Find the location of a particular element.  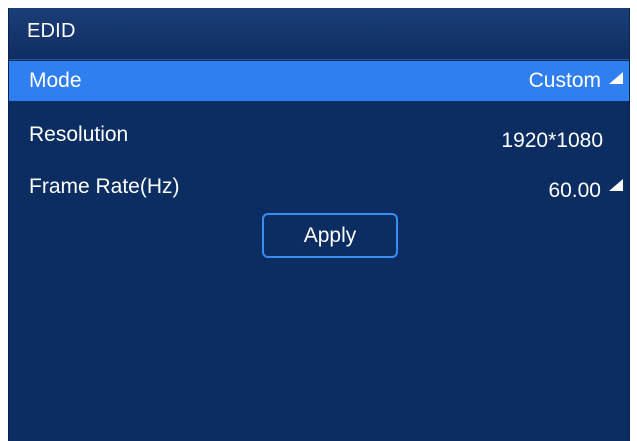

setting-row-mode: Mode Custom is located at coordinates (319, 81).